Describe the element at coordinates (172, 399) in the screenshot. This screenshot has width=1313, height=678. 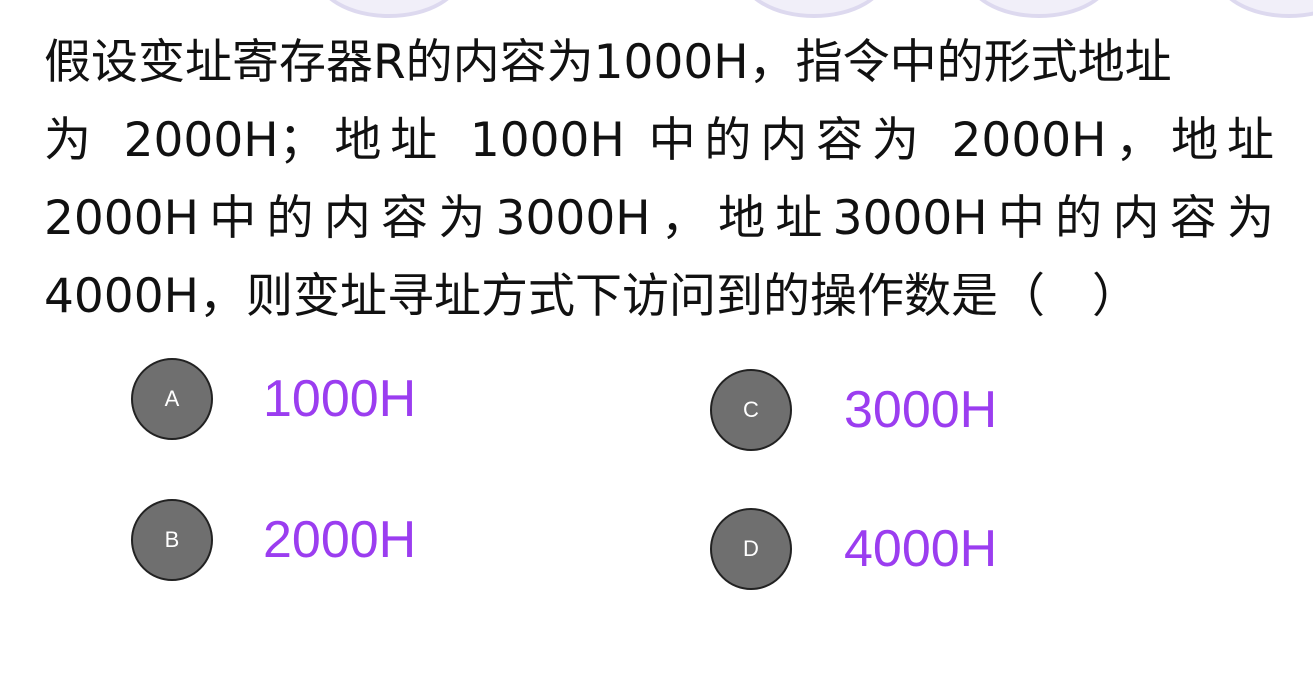
I see `option-letter-badge: A` at that location.